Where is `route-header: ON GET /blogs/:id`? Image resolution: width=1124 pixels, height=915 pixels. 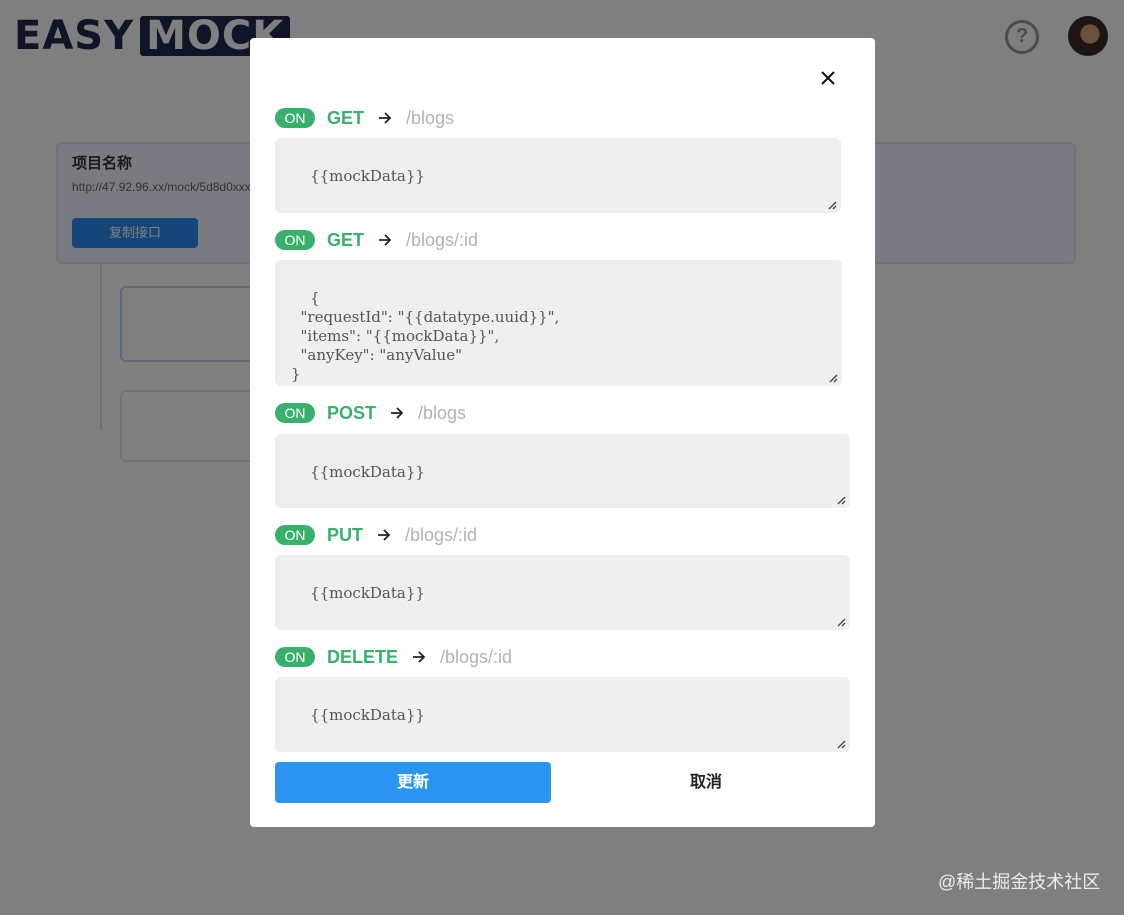
route-header: ON GET /blogs/:id is located at coordinates (376, 240).